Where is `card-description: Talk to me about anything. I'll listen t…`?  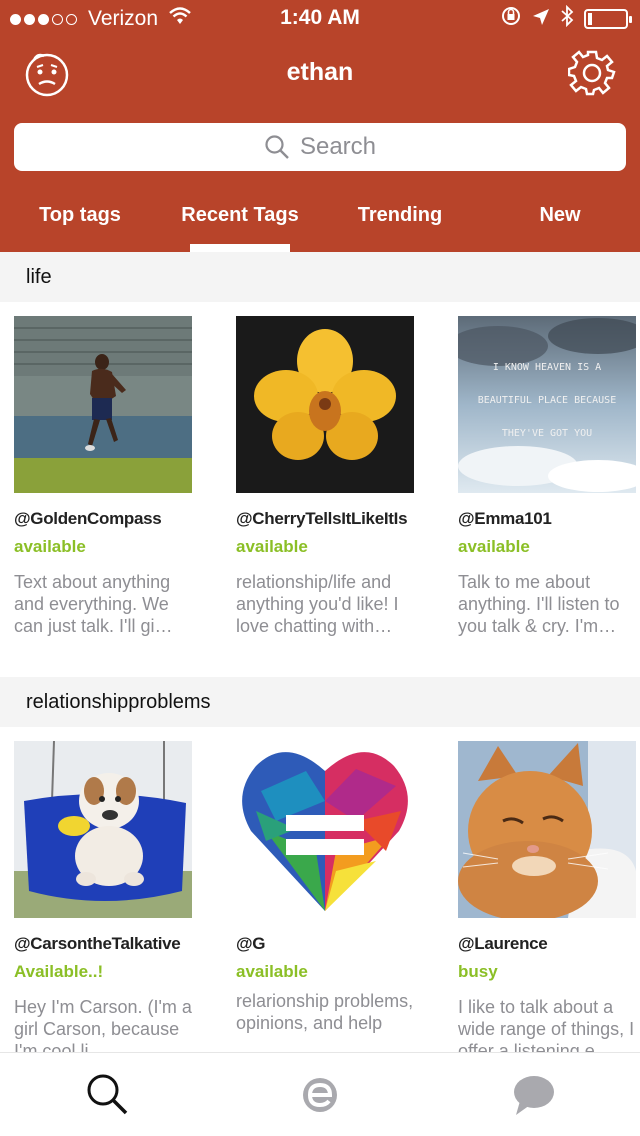 card-description: Talk to me about anything. I'll listen t… is located at coordinates (539, 604).